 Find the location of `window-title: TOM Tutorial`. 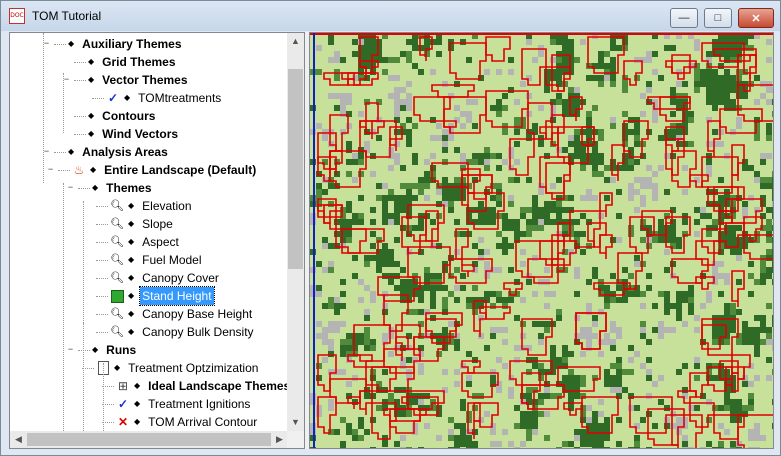

window-title: TOM Tutorial is located at coordinates (67, 16).